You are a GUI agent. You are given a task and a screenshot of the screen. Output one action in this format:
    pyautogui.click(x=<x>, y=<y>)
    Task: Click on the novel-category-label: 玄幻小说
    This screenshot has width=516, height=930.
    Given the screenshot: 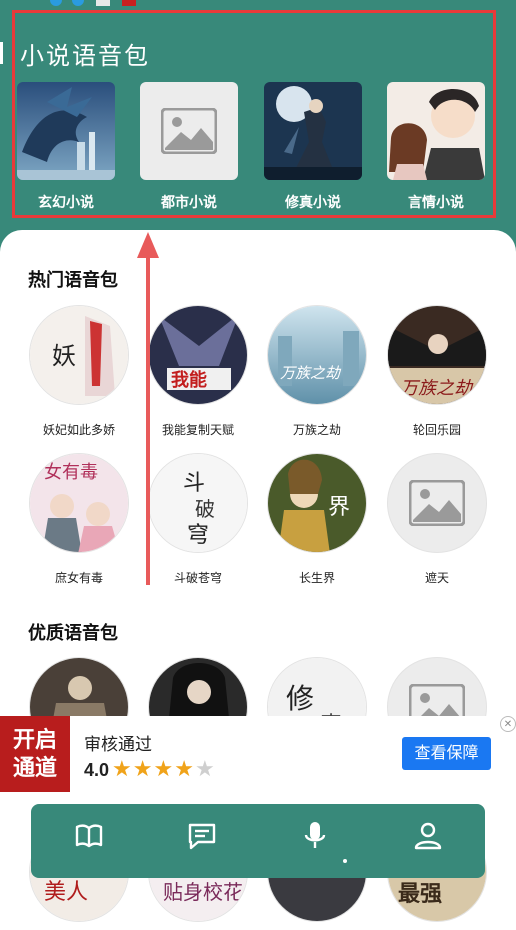 What is the action you would take?
    pyautogui.click(x=66, y=202)
    